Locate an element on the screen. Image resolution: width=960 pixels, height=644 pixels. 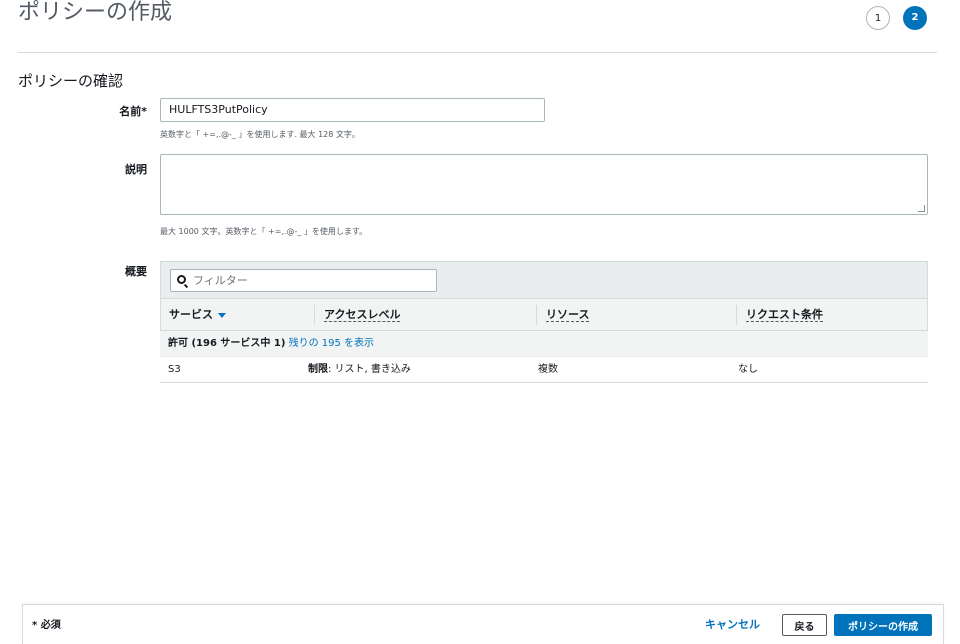
column-header-service: サービス is located at coordinates (193, 314).